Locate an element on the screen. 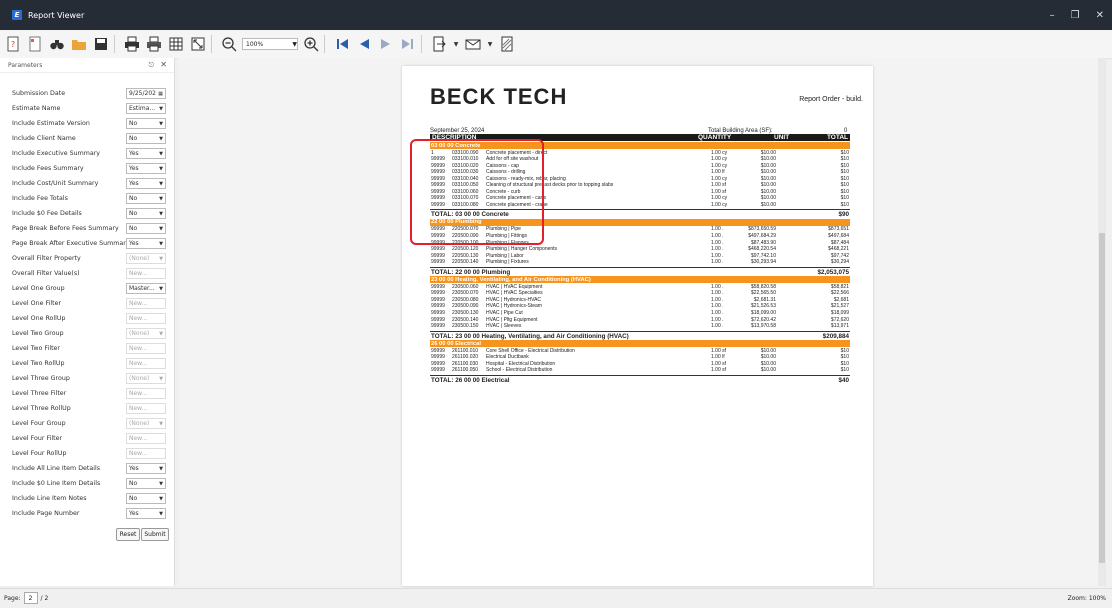  submit-button: Submit is located at coordinates (155, 534).